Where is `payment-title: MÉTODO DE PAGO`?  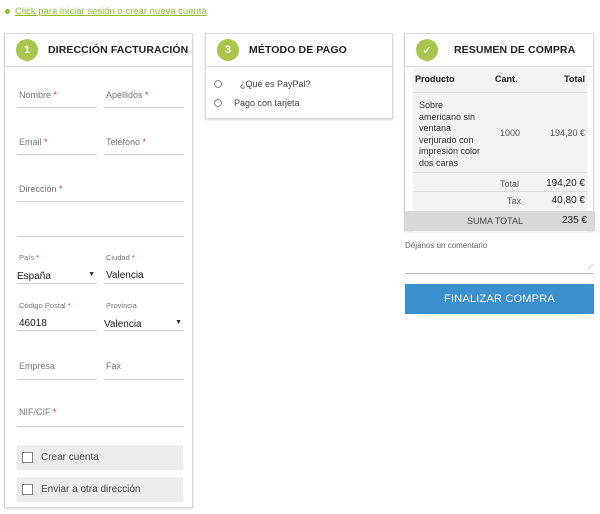 payment-title: MÉTODO DE PAGO is located at coordinates (298, 50).